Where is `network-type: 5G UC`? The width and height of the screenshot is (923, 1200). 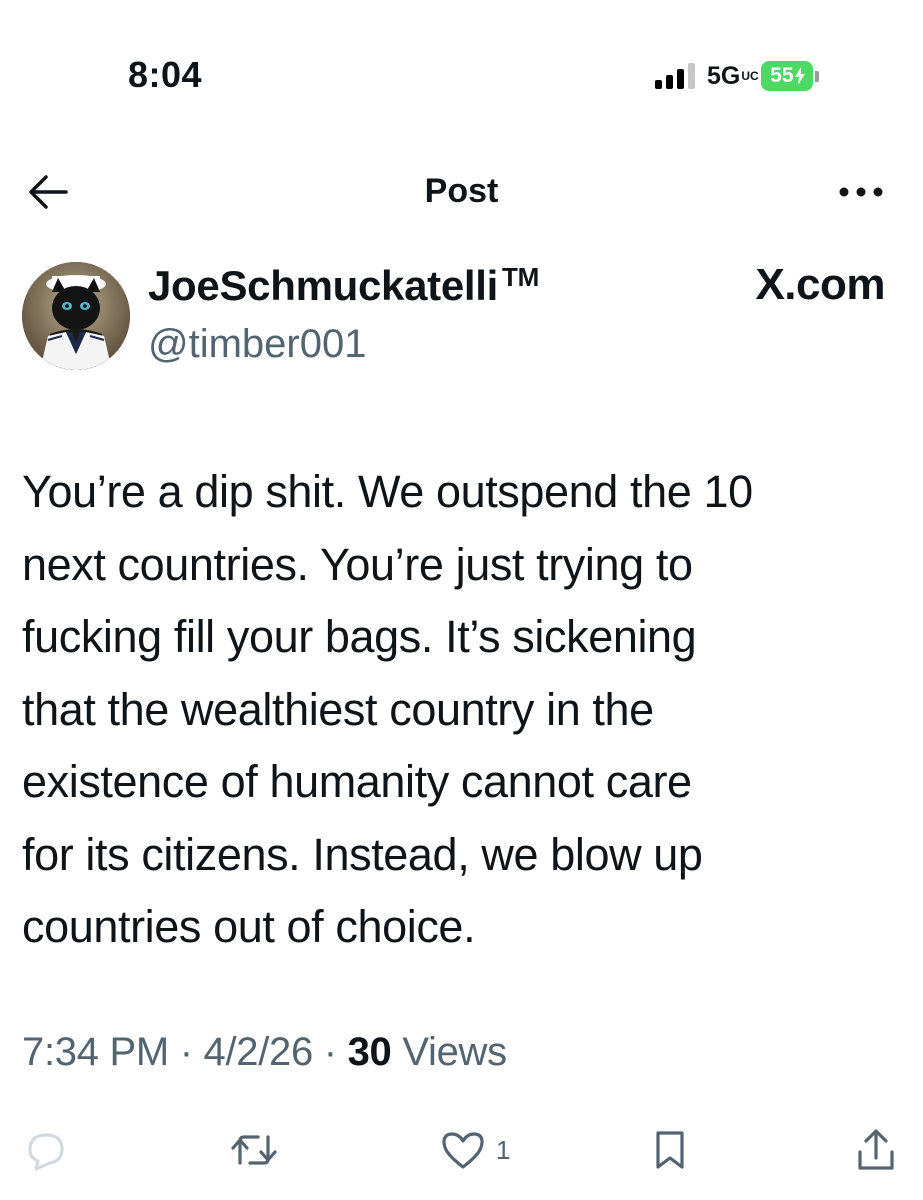 network-type: 5G UC is located at coordinates (733, 76).